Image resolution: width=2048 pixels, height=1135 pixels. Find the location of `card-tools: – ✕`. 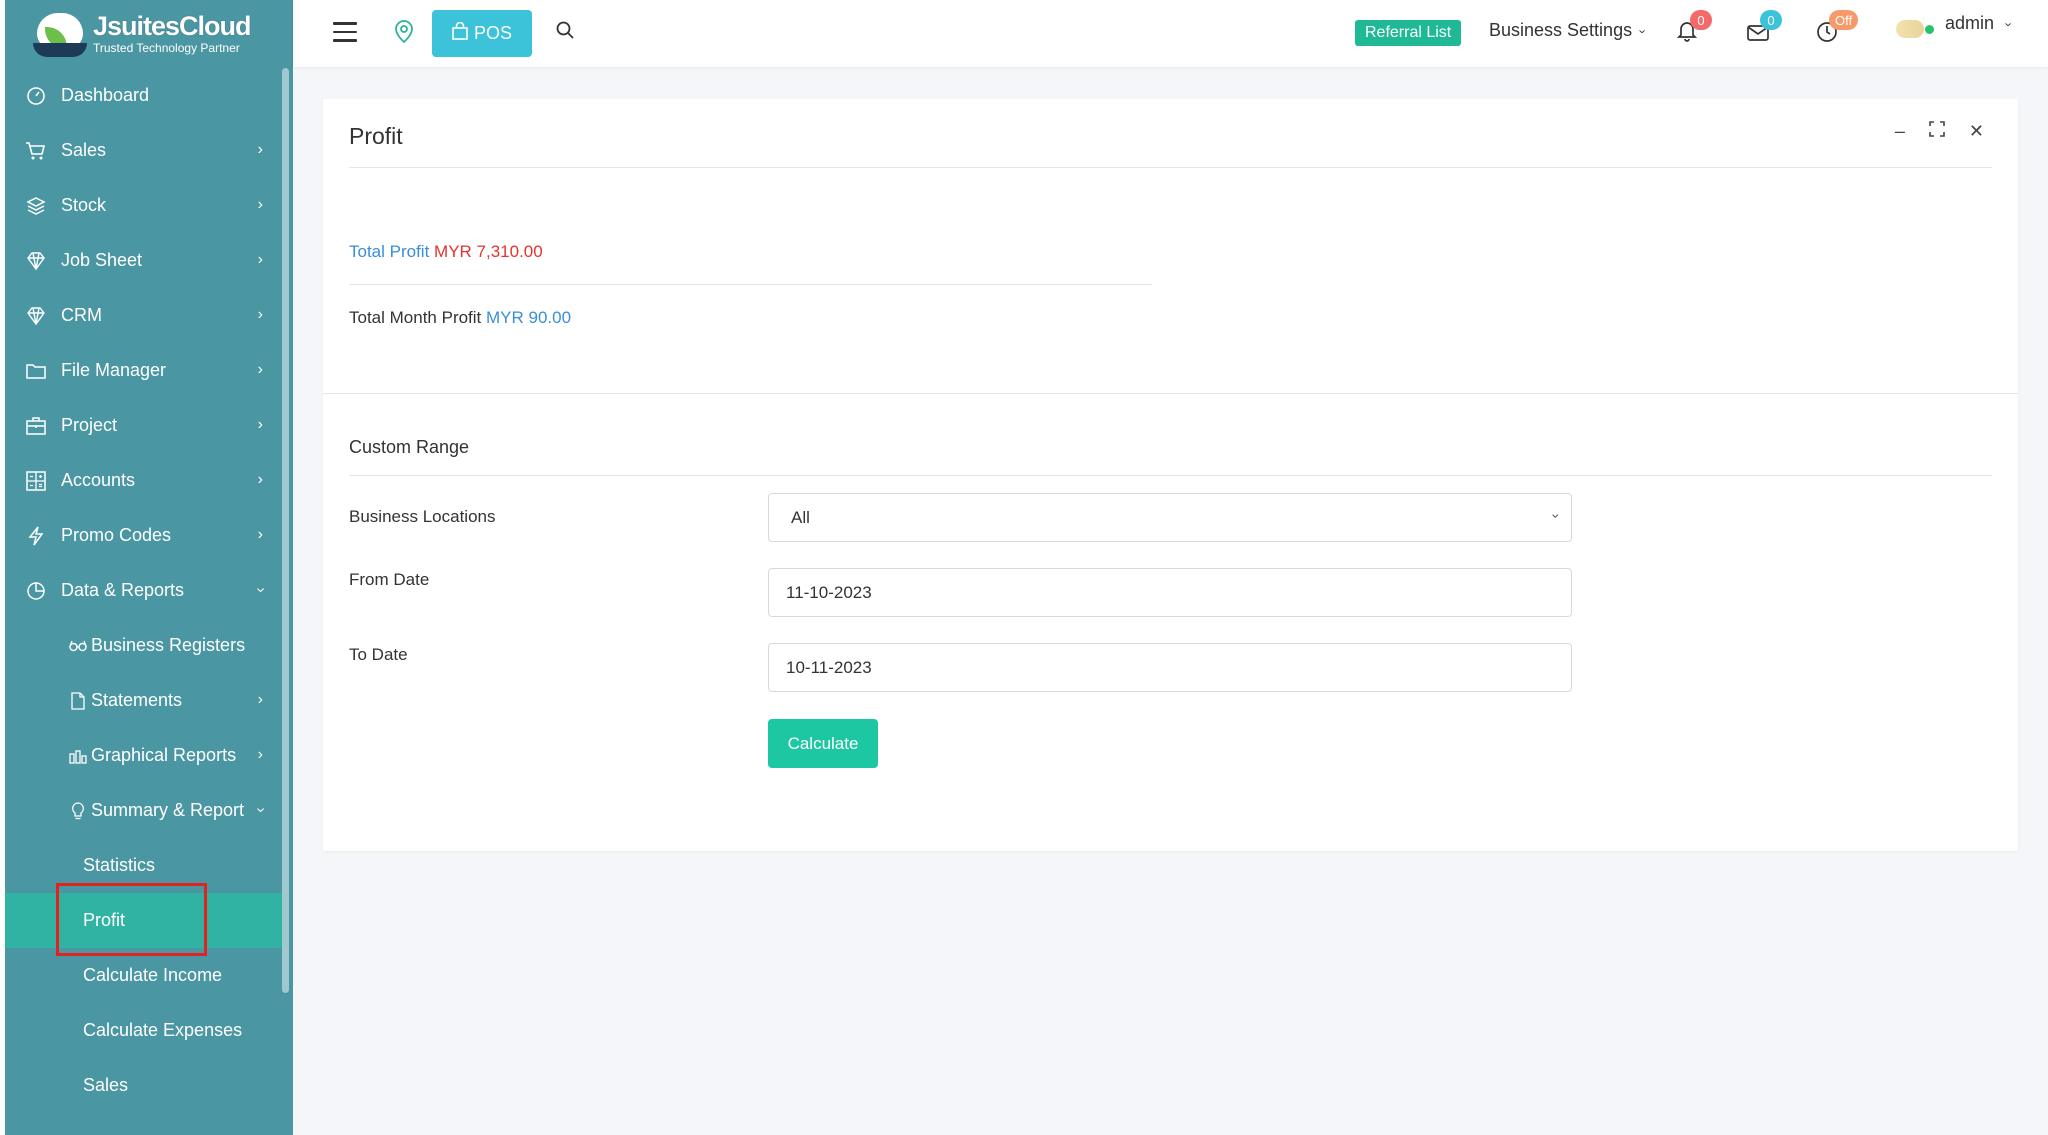

card-tools: – ✕ is located at coordinates (1939, 131).